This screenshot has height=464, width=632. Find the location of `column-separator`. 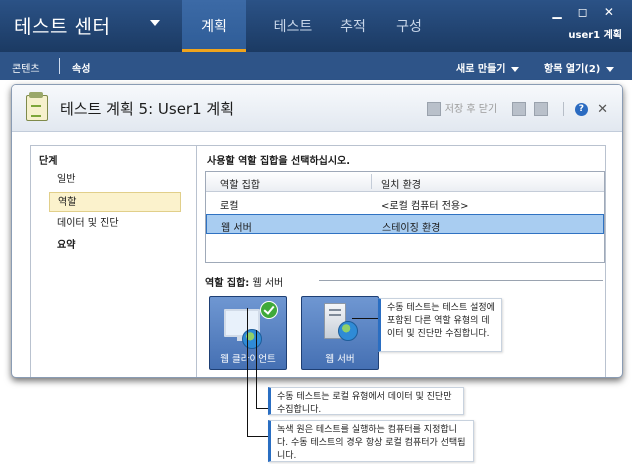

column-separator is located at coordinates (371, 181).